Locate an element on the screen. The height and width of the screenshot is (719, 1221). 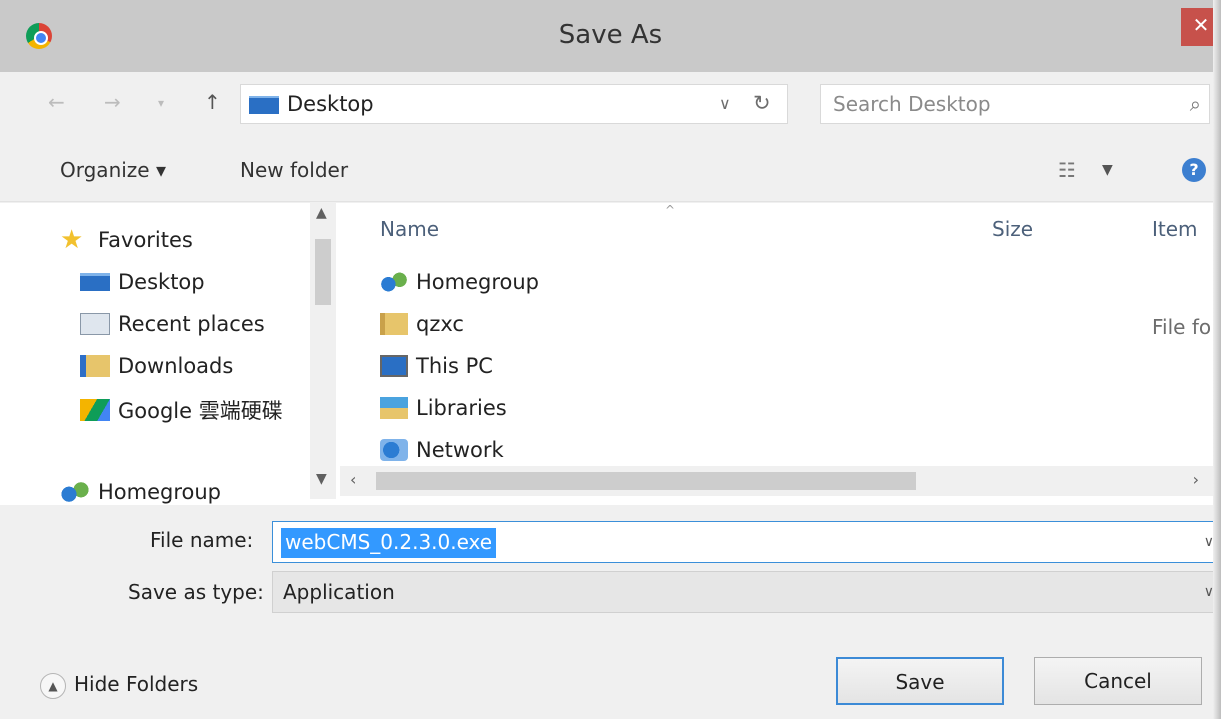
file-row-this-pc: This PC is located at coordinates (436, 370).